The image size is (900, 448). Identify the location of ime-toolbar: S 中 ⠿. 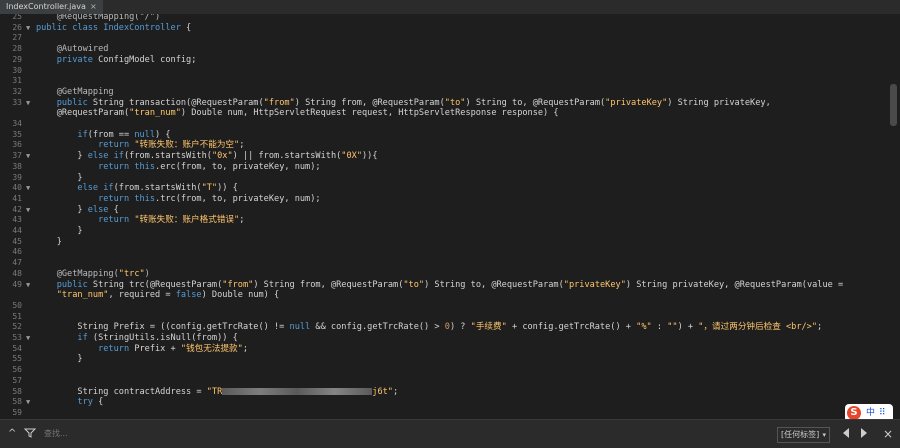
(869, 411).